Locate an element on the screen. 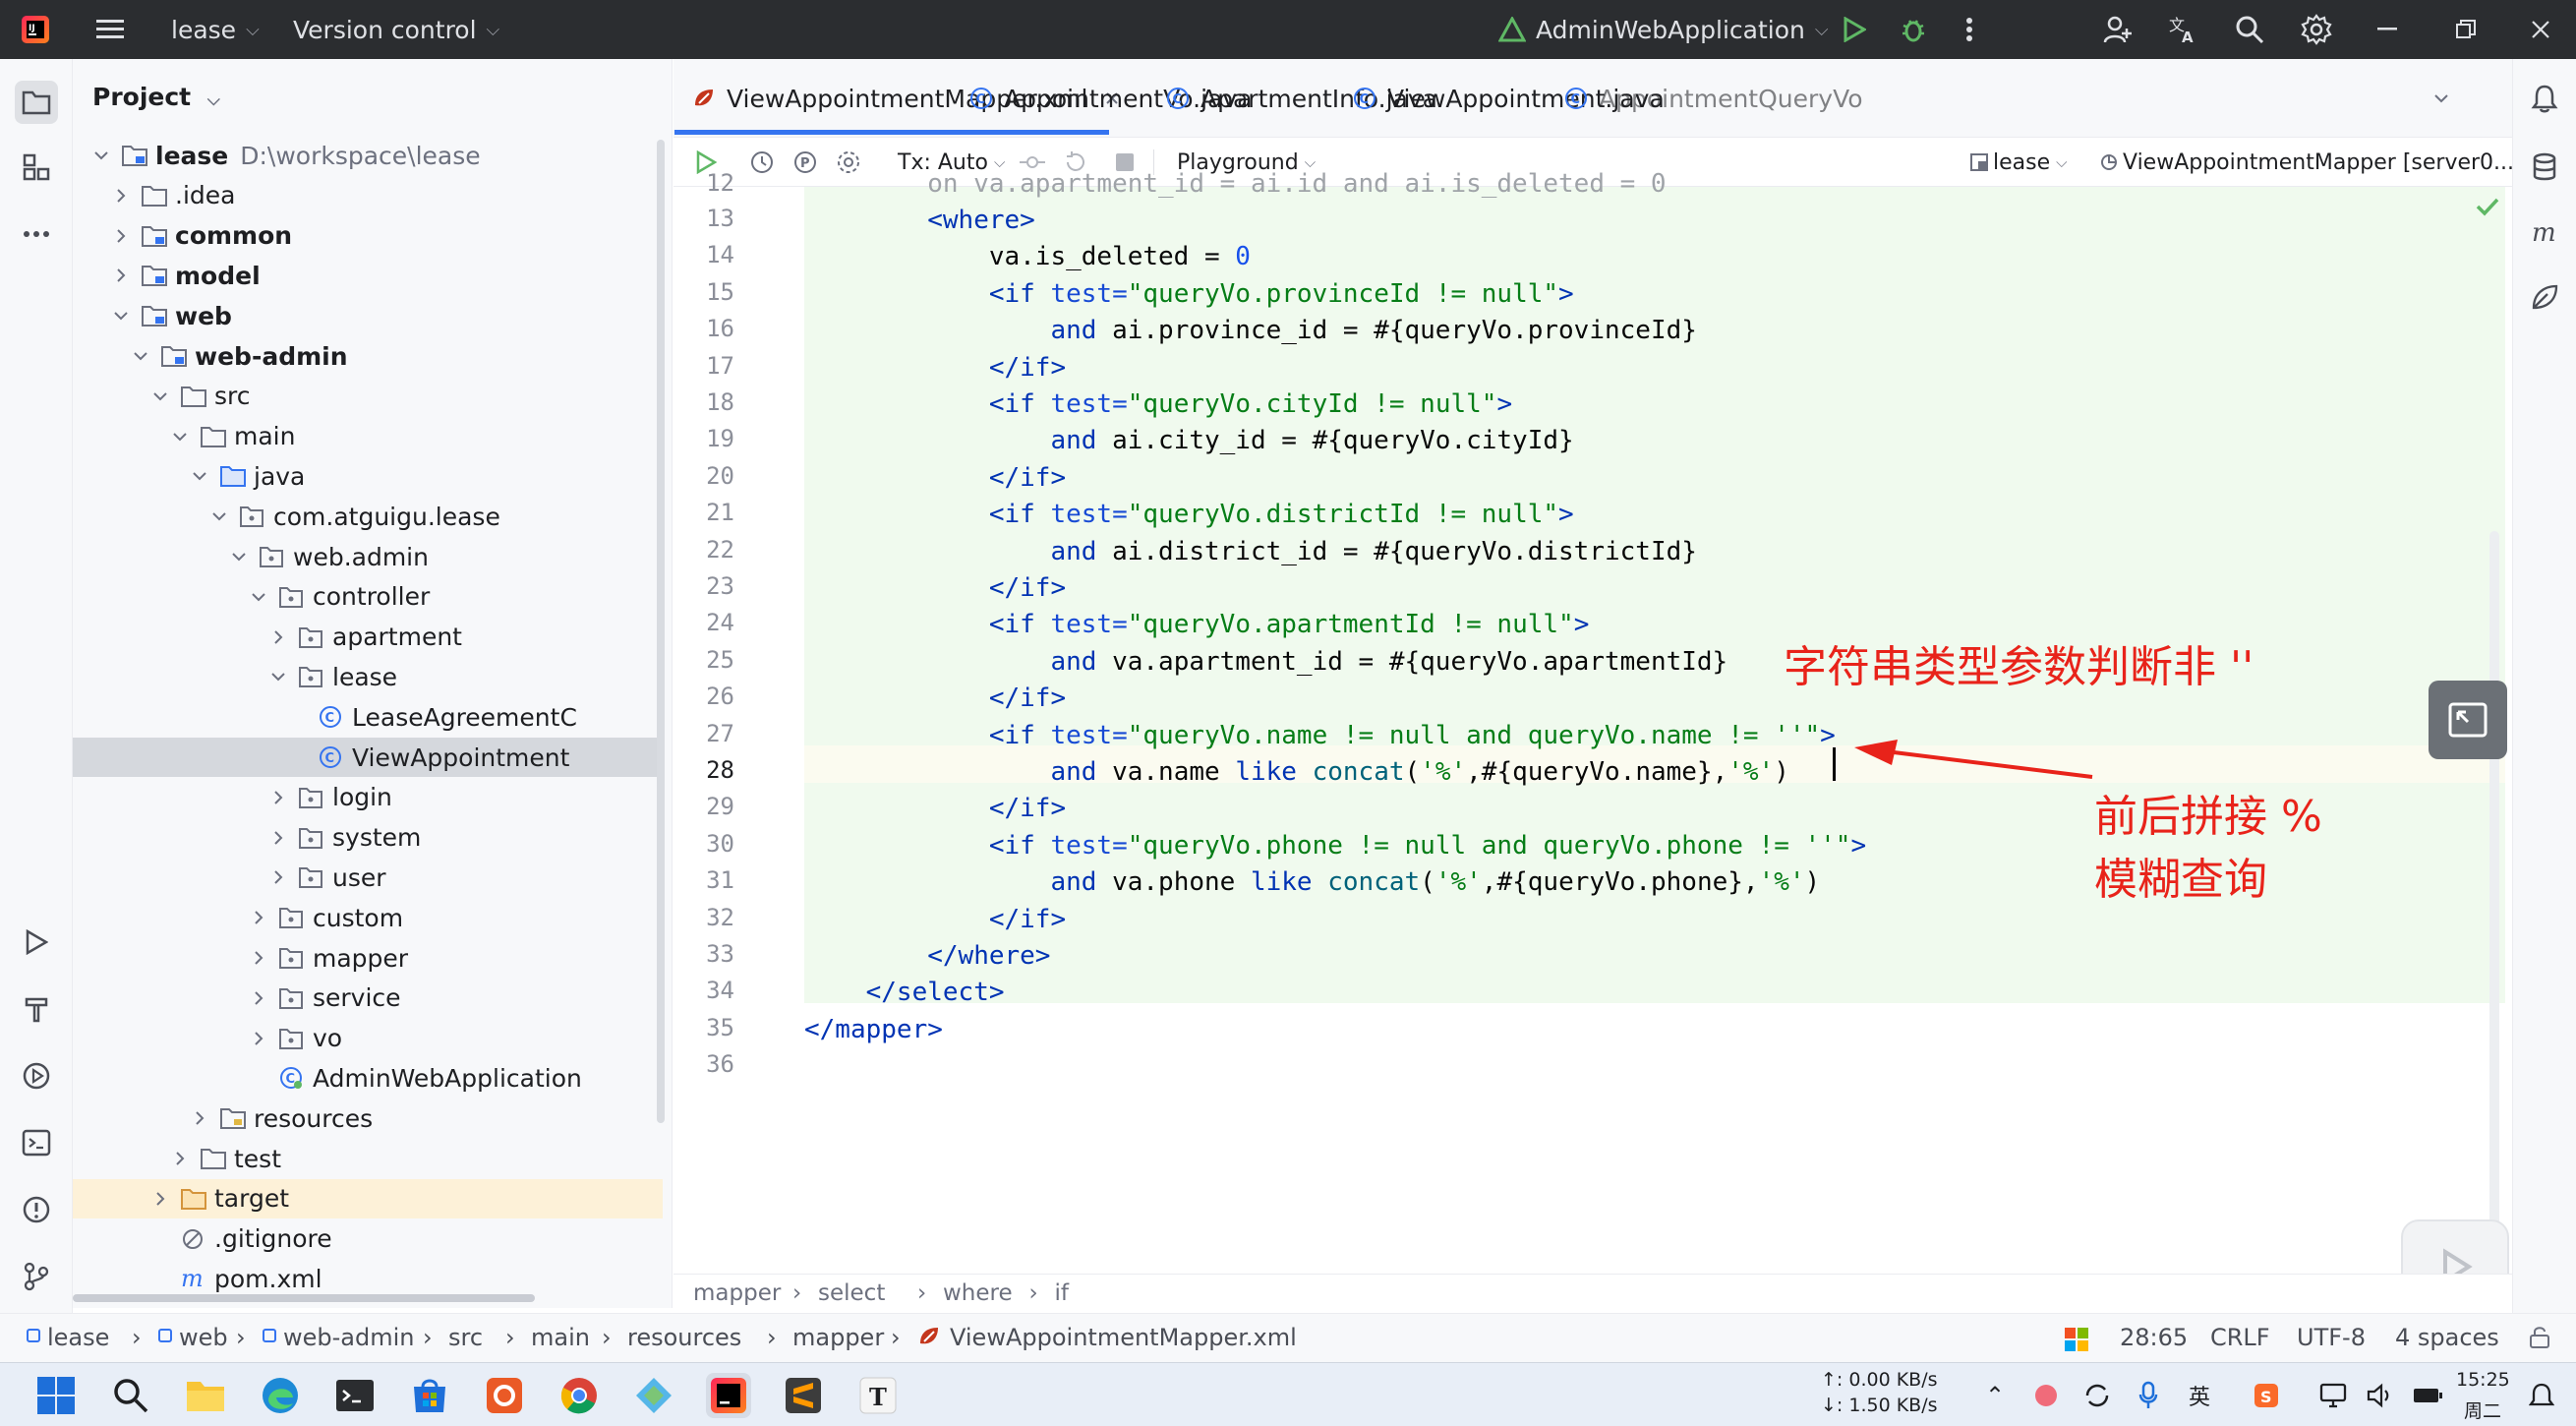 Image resolution: width=2576 pixels, height=1426 pixels. tree-node: lease is located at coordinates (368, 676).